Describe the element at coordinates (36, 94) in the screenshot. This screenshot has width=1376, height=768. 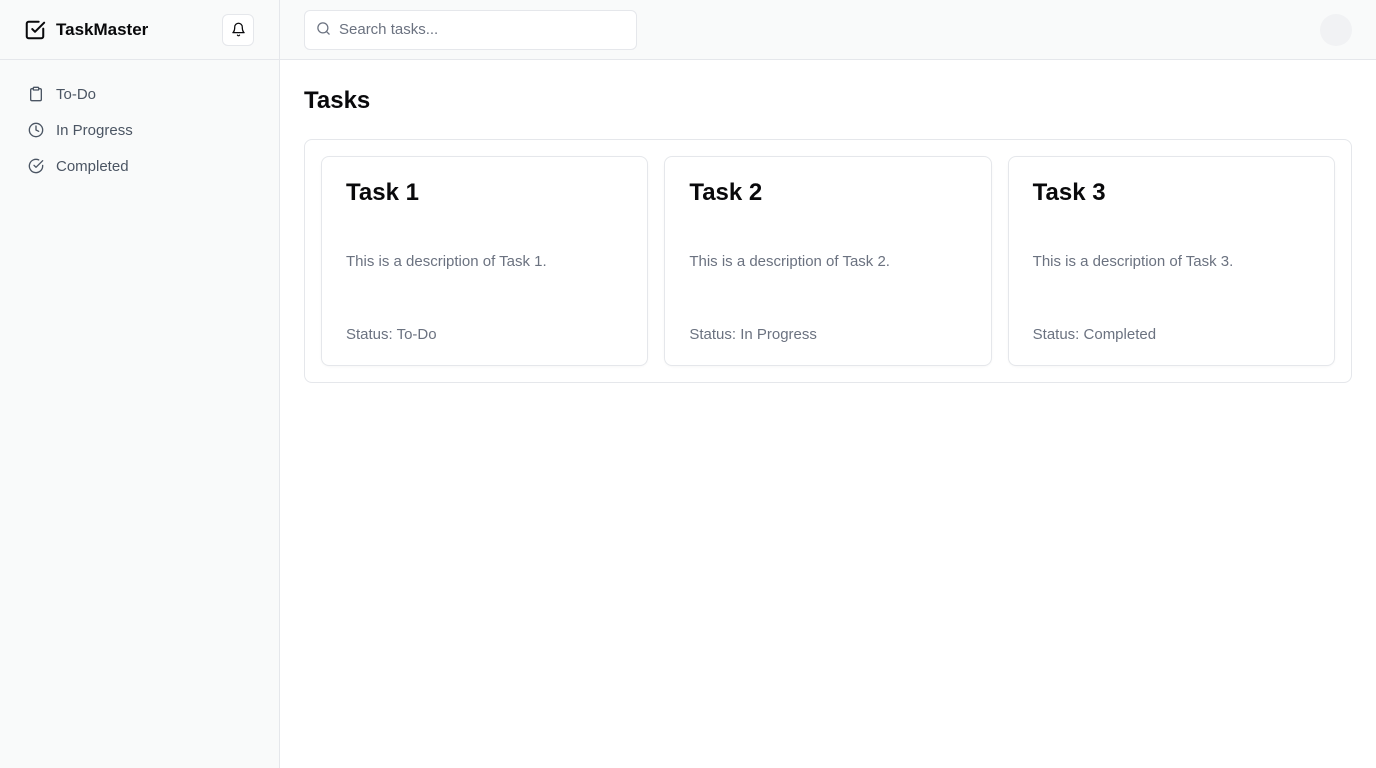
I see `clipboard-icon` at that location.